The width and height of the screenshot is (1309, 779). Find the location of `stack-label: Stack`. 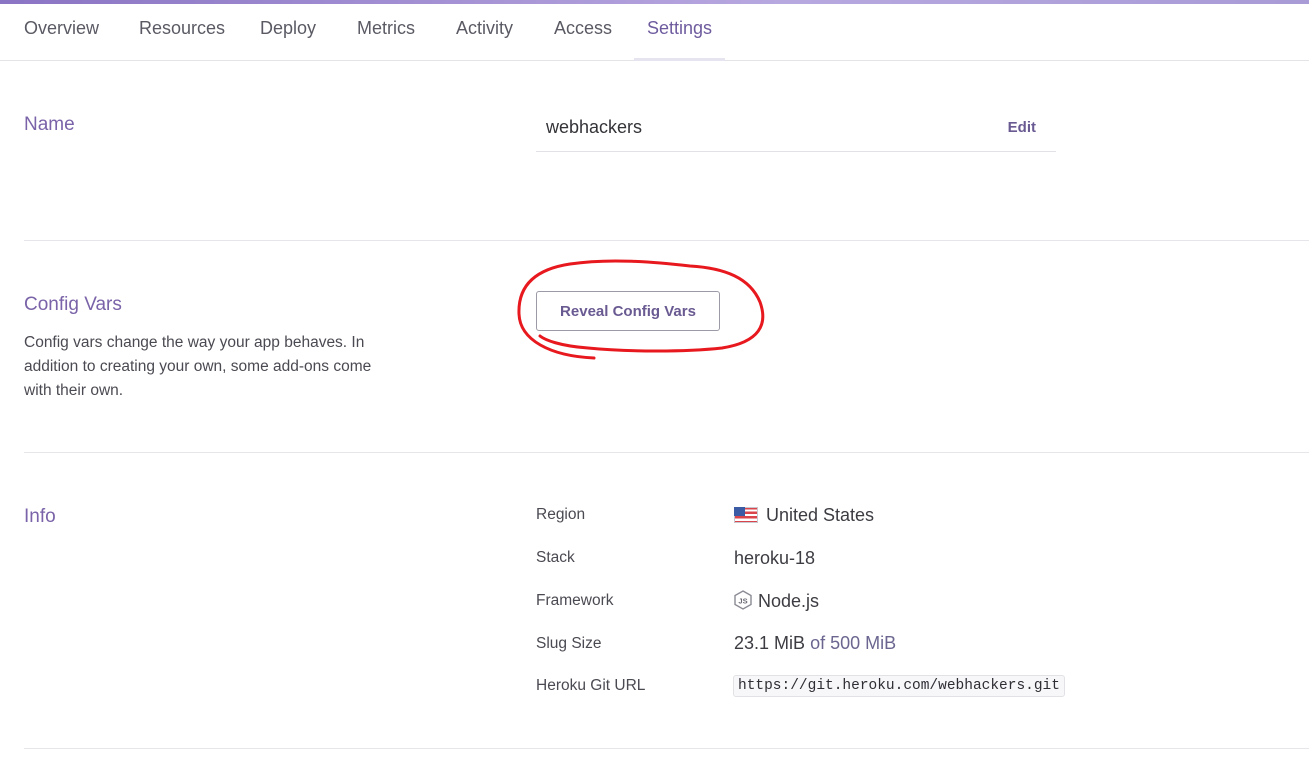

stack-label: Stack is located at coordinates (555, 557).